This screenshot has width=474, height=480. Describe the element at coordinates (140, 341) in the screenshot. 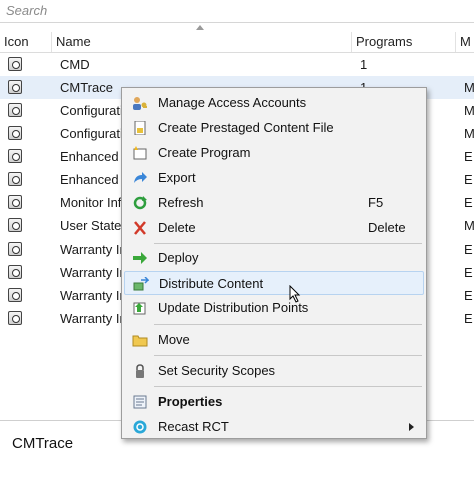

I see `folder-move-icon` at that location.